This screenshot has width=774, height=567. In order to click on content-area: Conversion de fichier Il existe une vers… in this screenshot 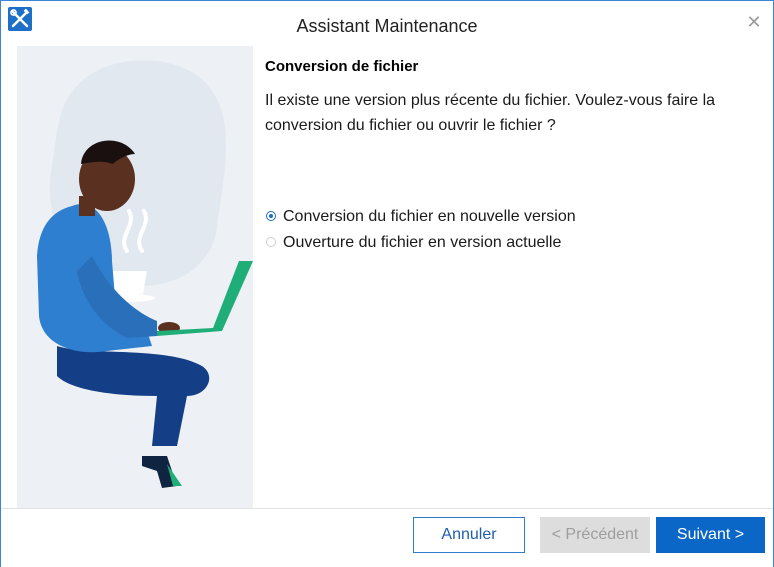, I will do `click(510, 97)`.